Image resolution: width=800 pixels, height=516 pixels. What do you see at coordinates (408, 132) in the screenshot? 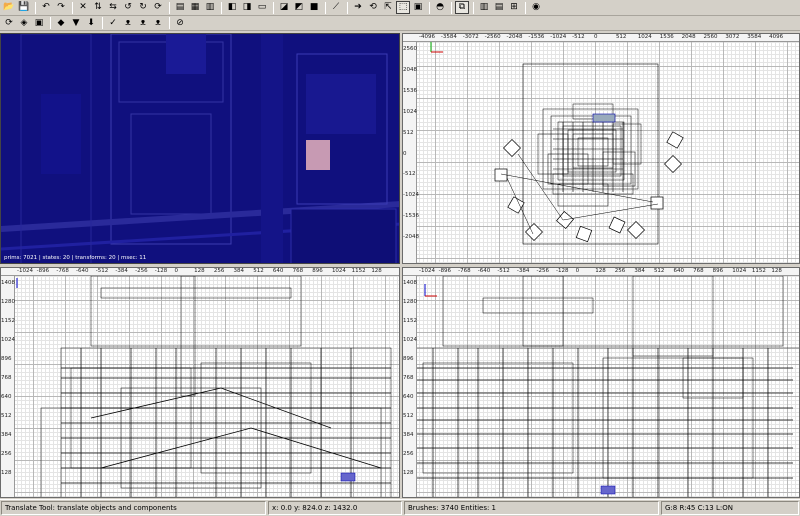
I see `ruler-tick-label: 512` at bounding box center [408, 132].